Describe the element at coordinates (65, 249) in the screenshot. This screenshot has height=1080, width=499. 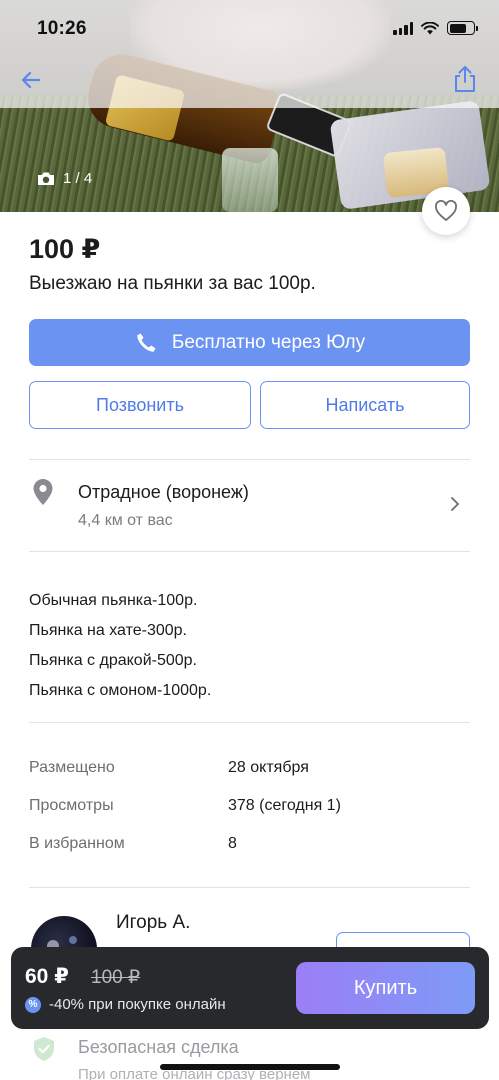
I see `listing-price: 100 ₽` at that location.